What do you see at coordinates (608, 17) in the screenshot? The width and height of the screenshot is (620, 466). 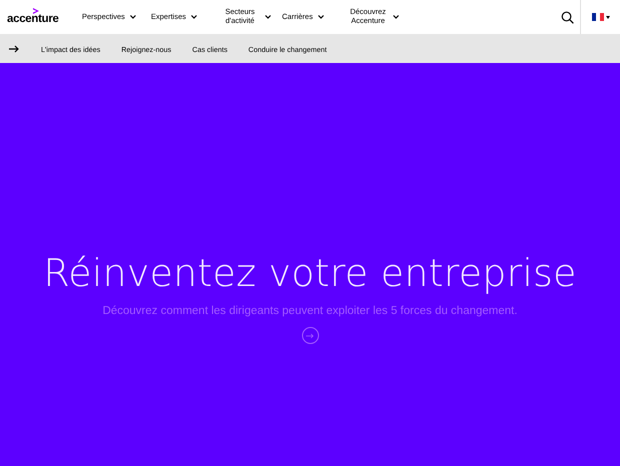 I see `caret-icon` at bounding box center [608, 17].